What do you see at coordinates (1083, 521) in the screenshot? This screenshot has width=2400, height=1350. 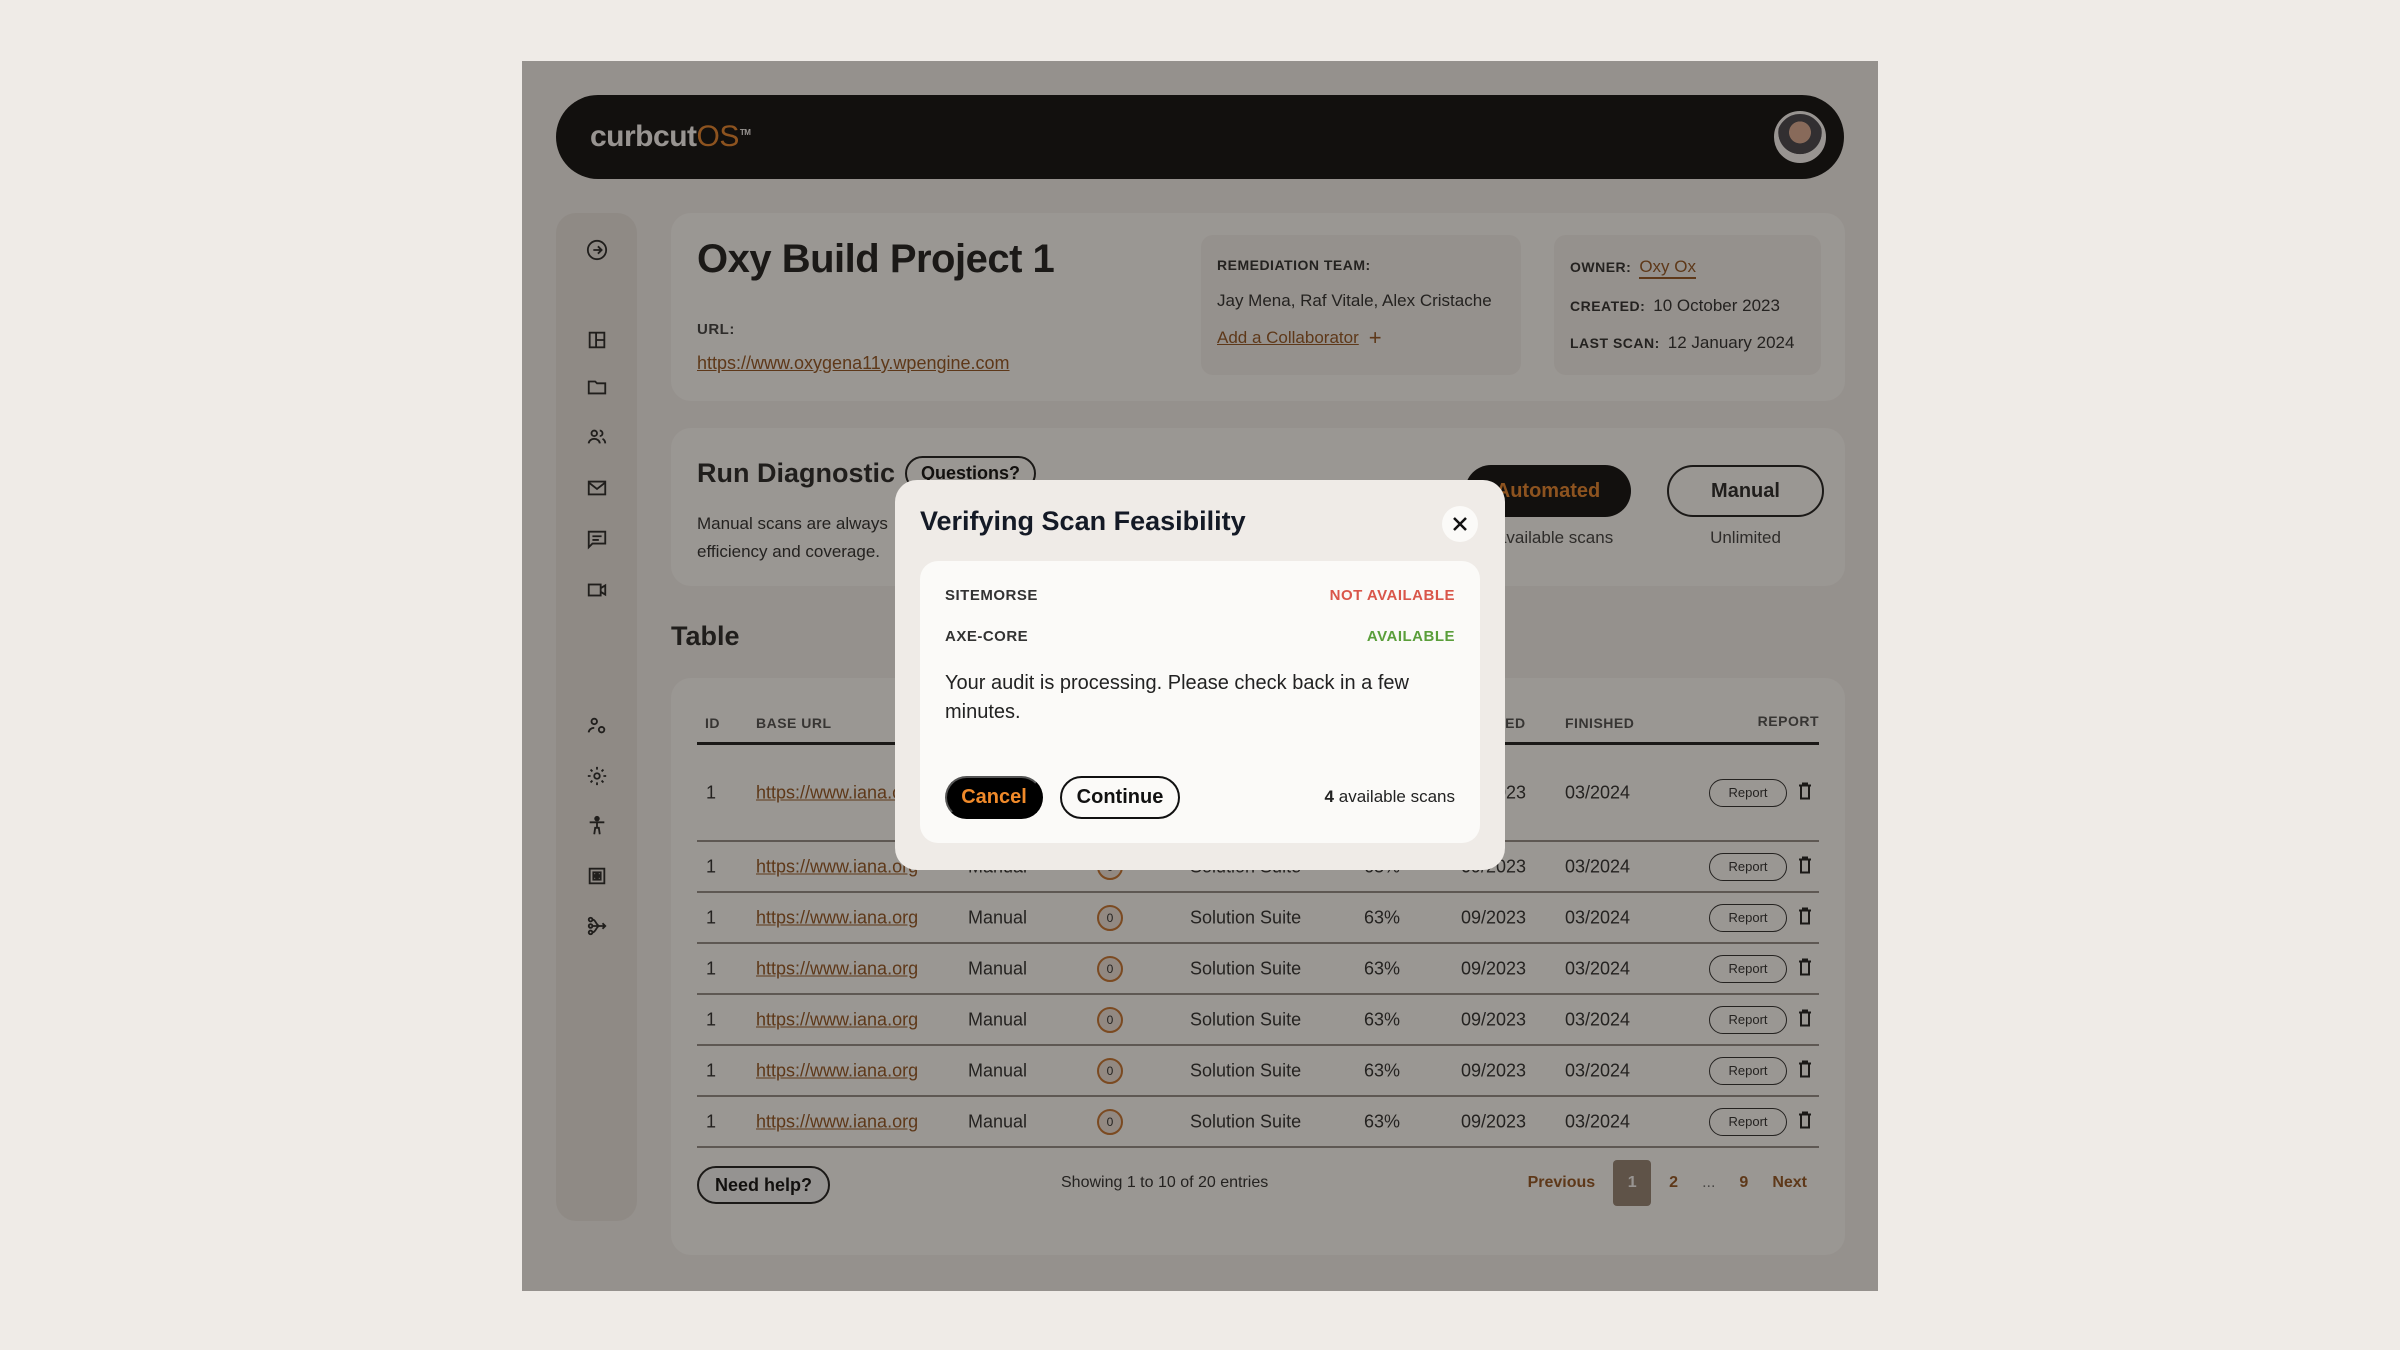 I see `modal-title: Verifying Scan Feasibility` at bounding box center [1083, 521].